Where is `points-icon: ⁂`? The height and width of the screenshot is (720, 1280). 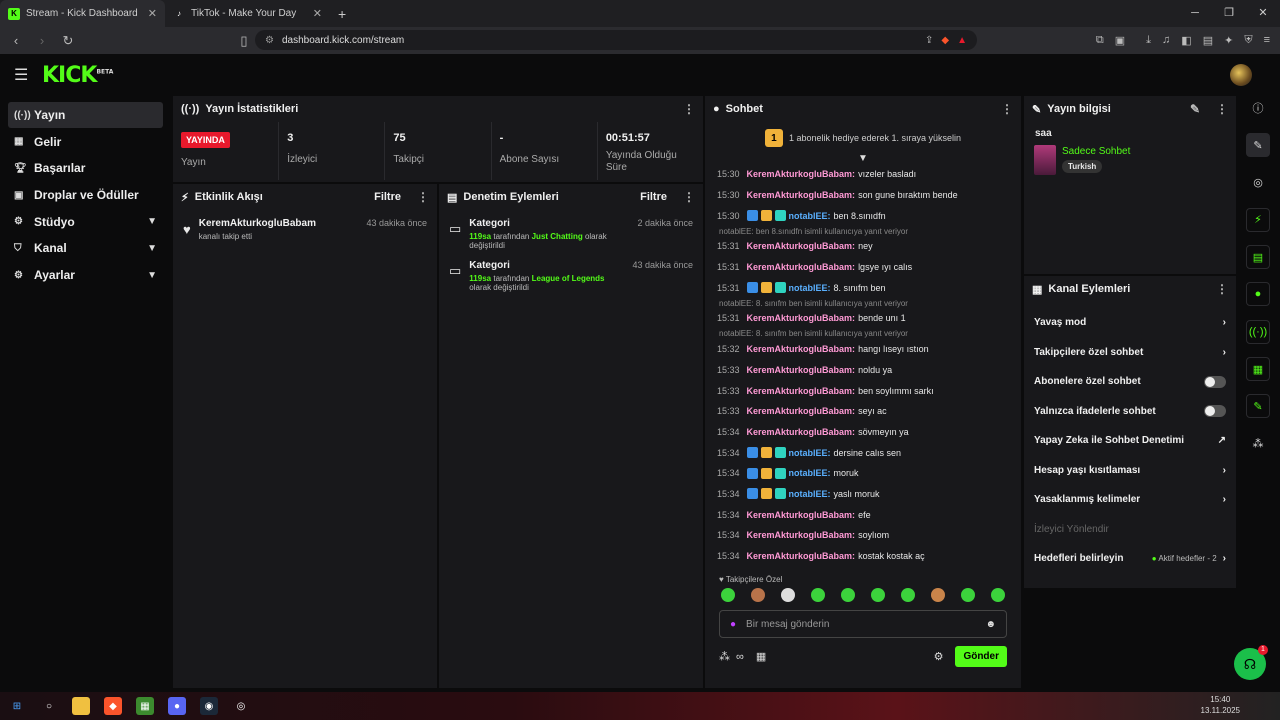 points-icon: ⁂ is located at coordinates (724, 656).